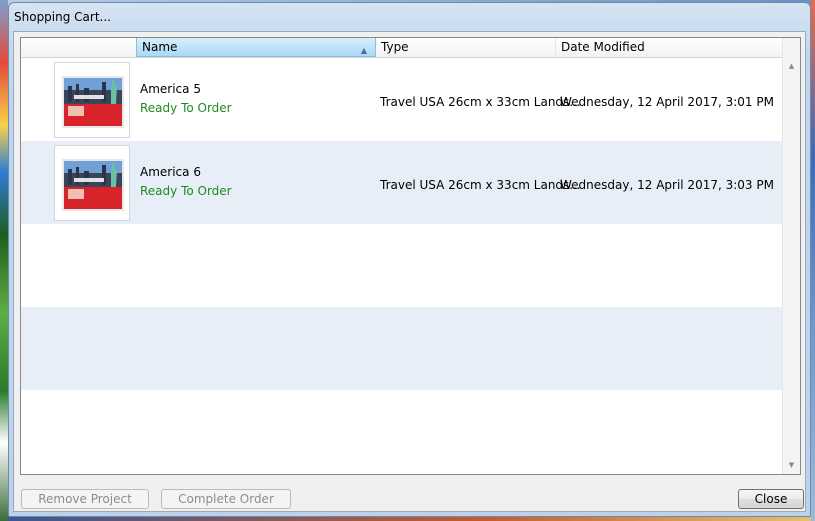 The height and width of the screenshot is (521, 815). What do you see at coordinates (791, 465) in the screenshot?
I see `scroll-down-arrow-icon: ▼` at bounding box center [791, 465].